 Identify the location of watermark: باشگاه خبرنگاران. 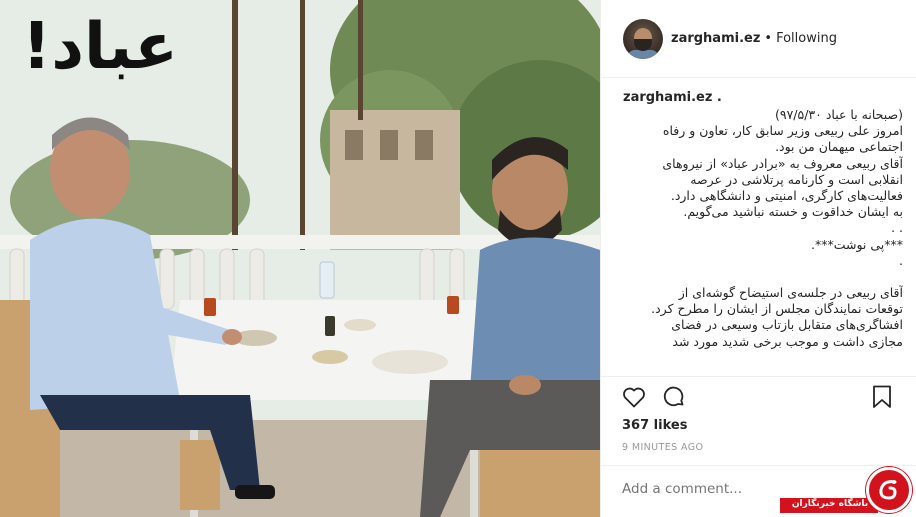
(848, 490).